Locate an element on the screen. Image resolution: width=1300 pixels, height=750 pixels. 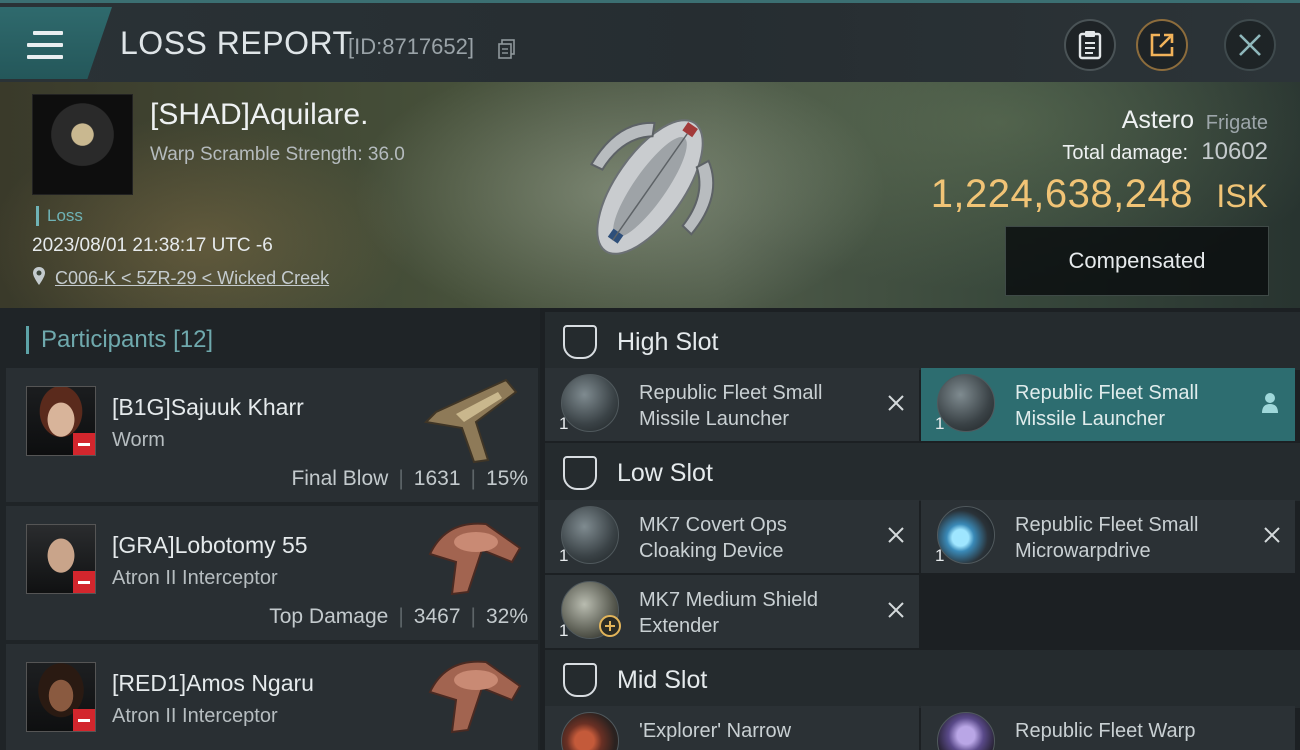
cloaking-device-icon is located at coordinates (590, 535).